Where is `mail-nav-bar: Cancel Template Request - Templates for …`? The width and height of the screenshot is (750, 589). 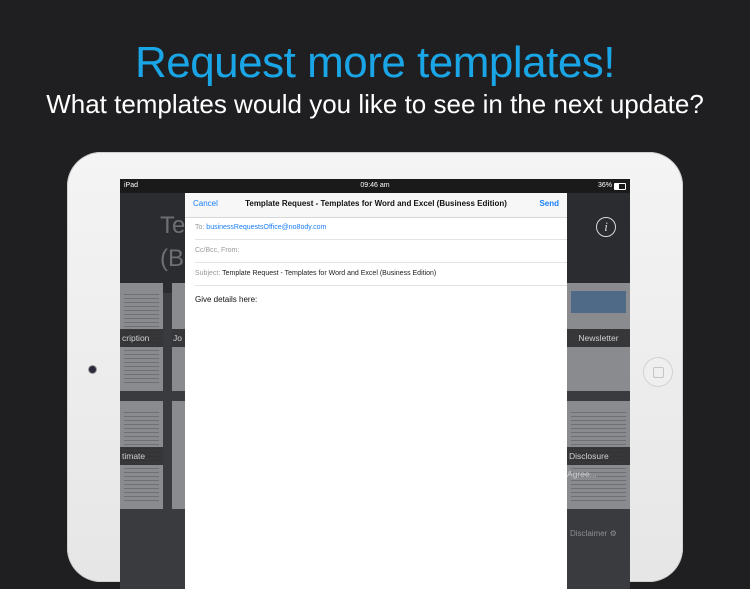 mail-nav-bar: Cancel Template Request - Templates for … is located at coordinates (376, 205).